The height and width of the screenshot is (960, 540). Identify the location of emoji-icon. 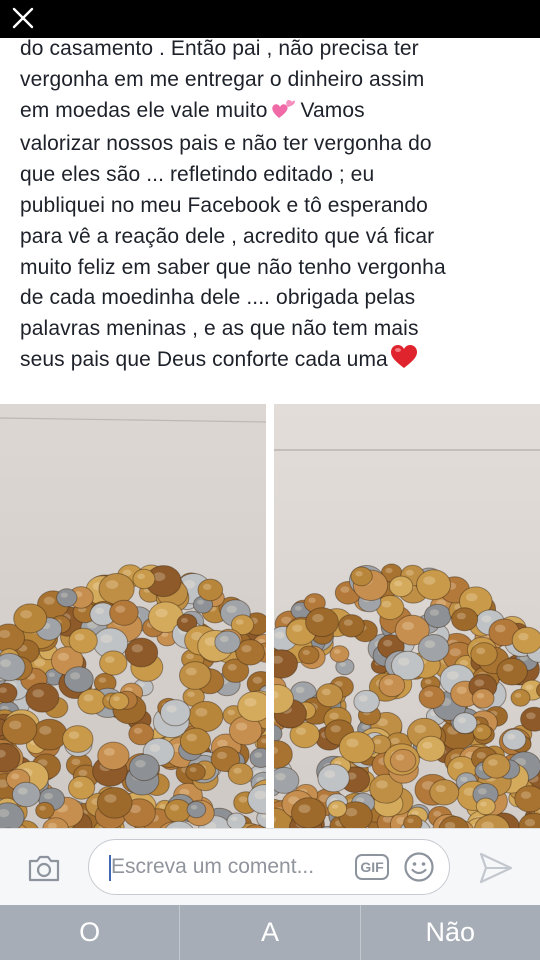
(419, 867).